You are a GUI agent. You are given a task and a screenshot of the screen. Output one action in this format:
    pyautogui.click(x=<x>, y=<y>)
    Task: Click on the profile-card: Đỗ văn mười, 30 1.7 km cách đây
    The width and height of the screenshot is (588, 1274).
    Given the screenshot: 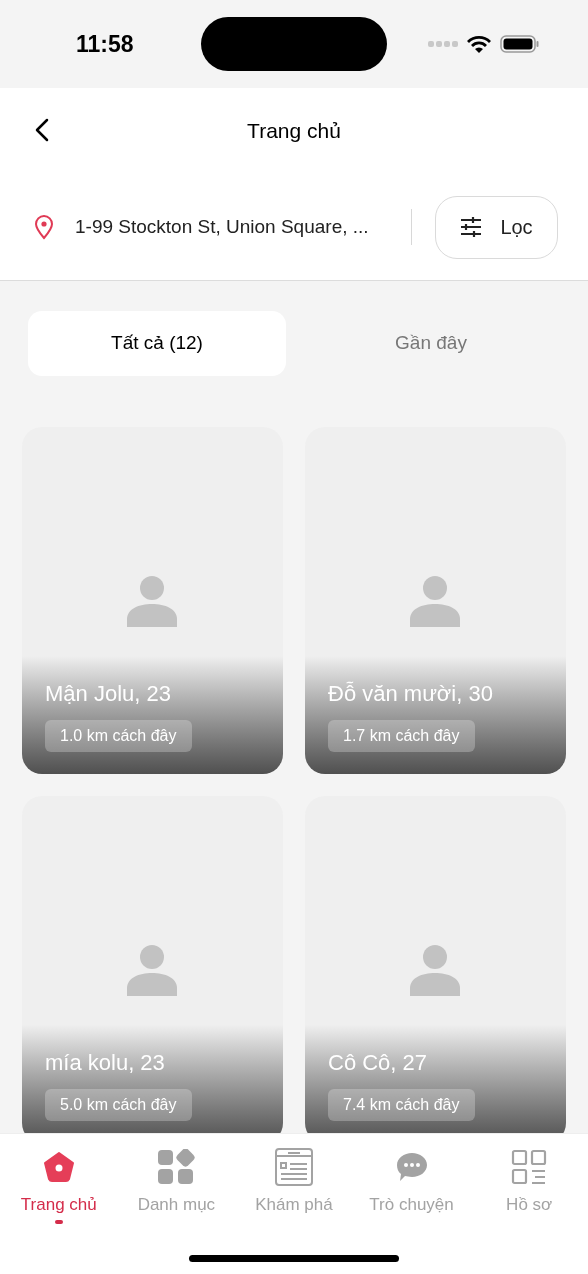 What is the action you would take?
    pyautogui.click(x=435, y=600)
    